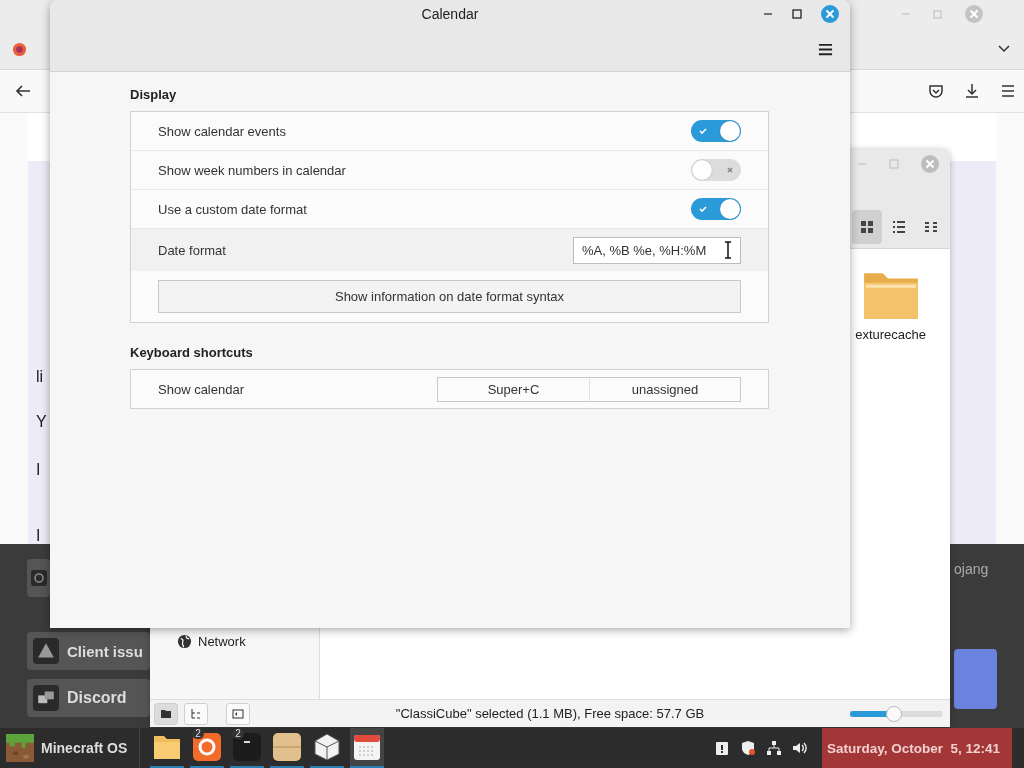 This screenshot has width=1024, height=768. What do you see at coordinates (19, 49) in the screenshot?
I see `browser-logo-icon` at bounding box center [19, 49].